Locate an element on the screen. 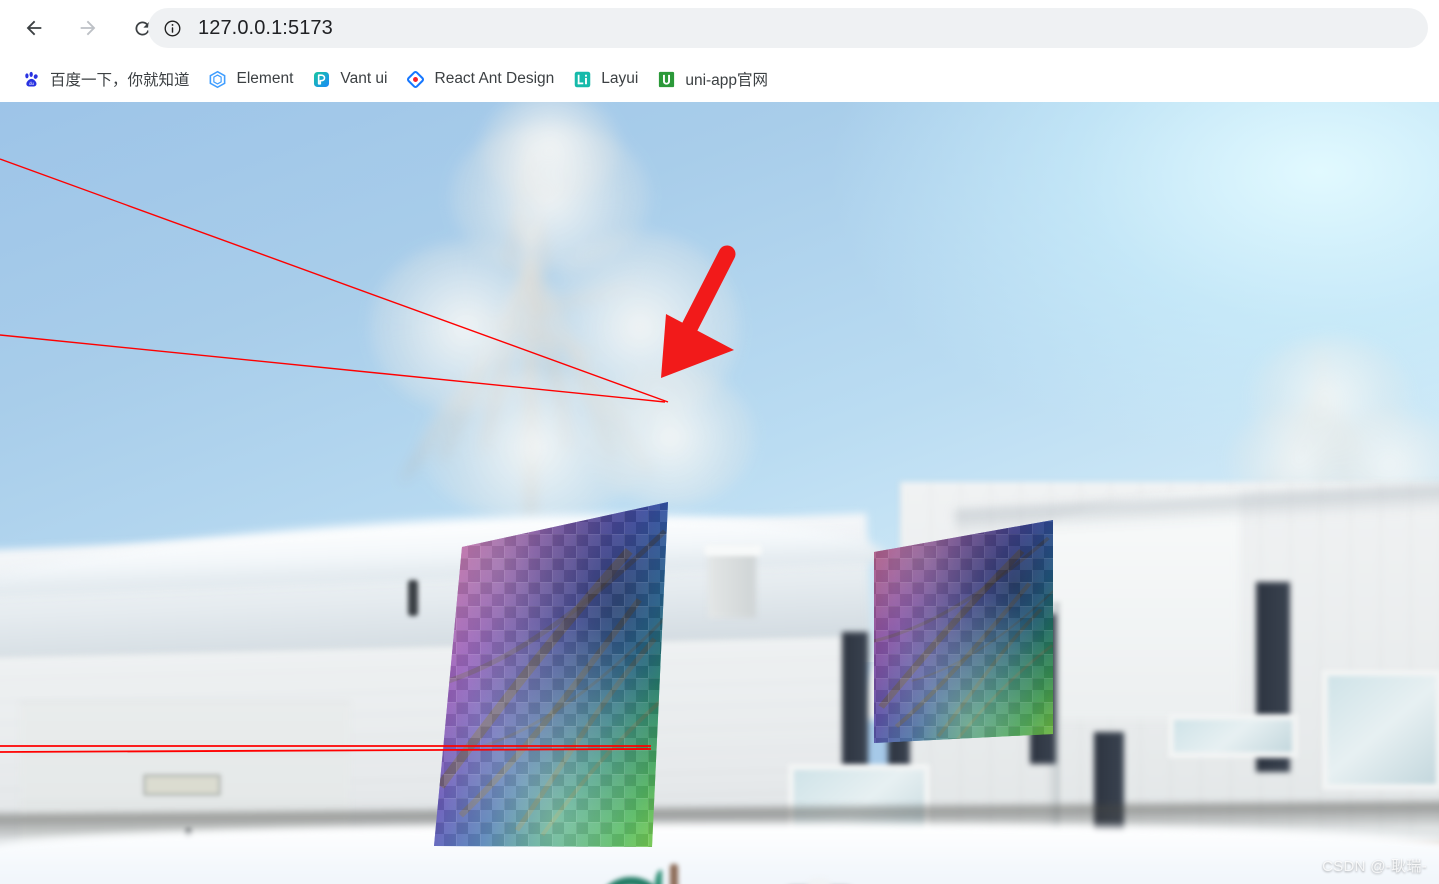 This screenshot has height=884, width=1439. baidu-paw-icon: du is located at coordinates (31, 79).